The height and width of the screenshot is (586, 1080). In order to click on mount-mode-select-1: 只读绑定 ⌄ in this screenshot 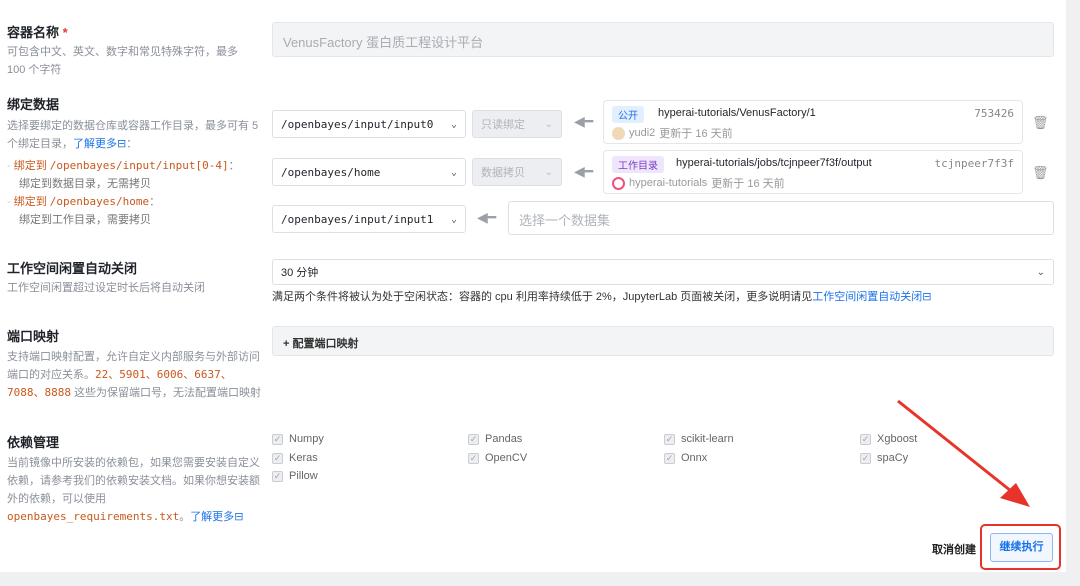, I will do `click(517, 124)`.